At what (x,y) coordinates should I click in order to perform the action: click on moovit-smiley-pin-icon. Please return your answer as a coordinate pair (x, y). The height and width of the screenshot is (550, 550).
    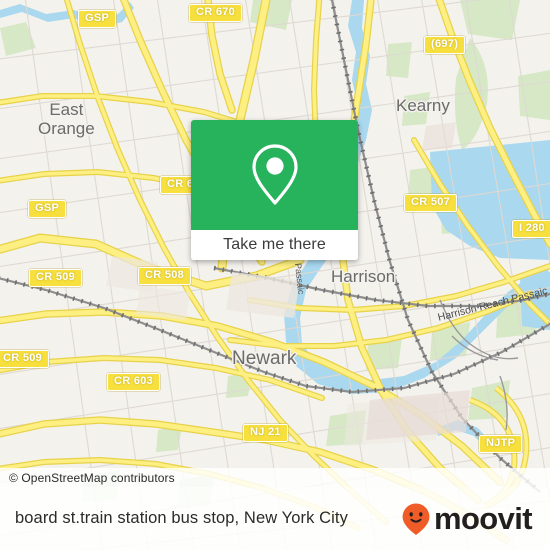
    Looking at the image, I should click on (416, 519).